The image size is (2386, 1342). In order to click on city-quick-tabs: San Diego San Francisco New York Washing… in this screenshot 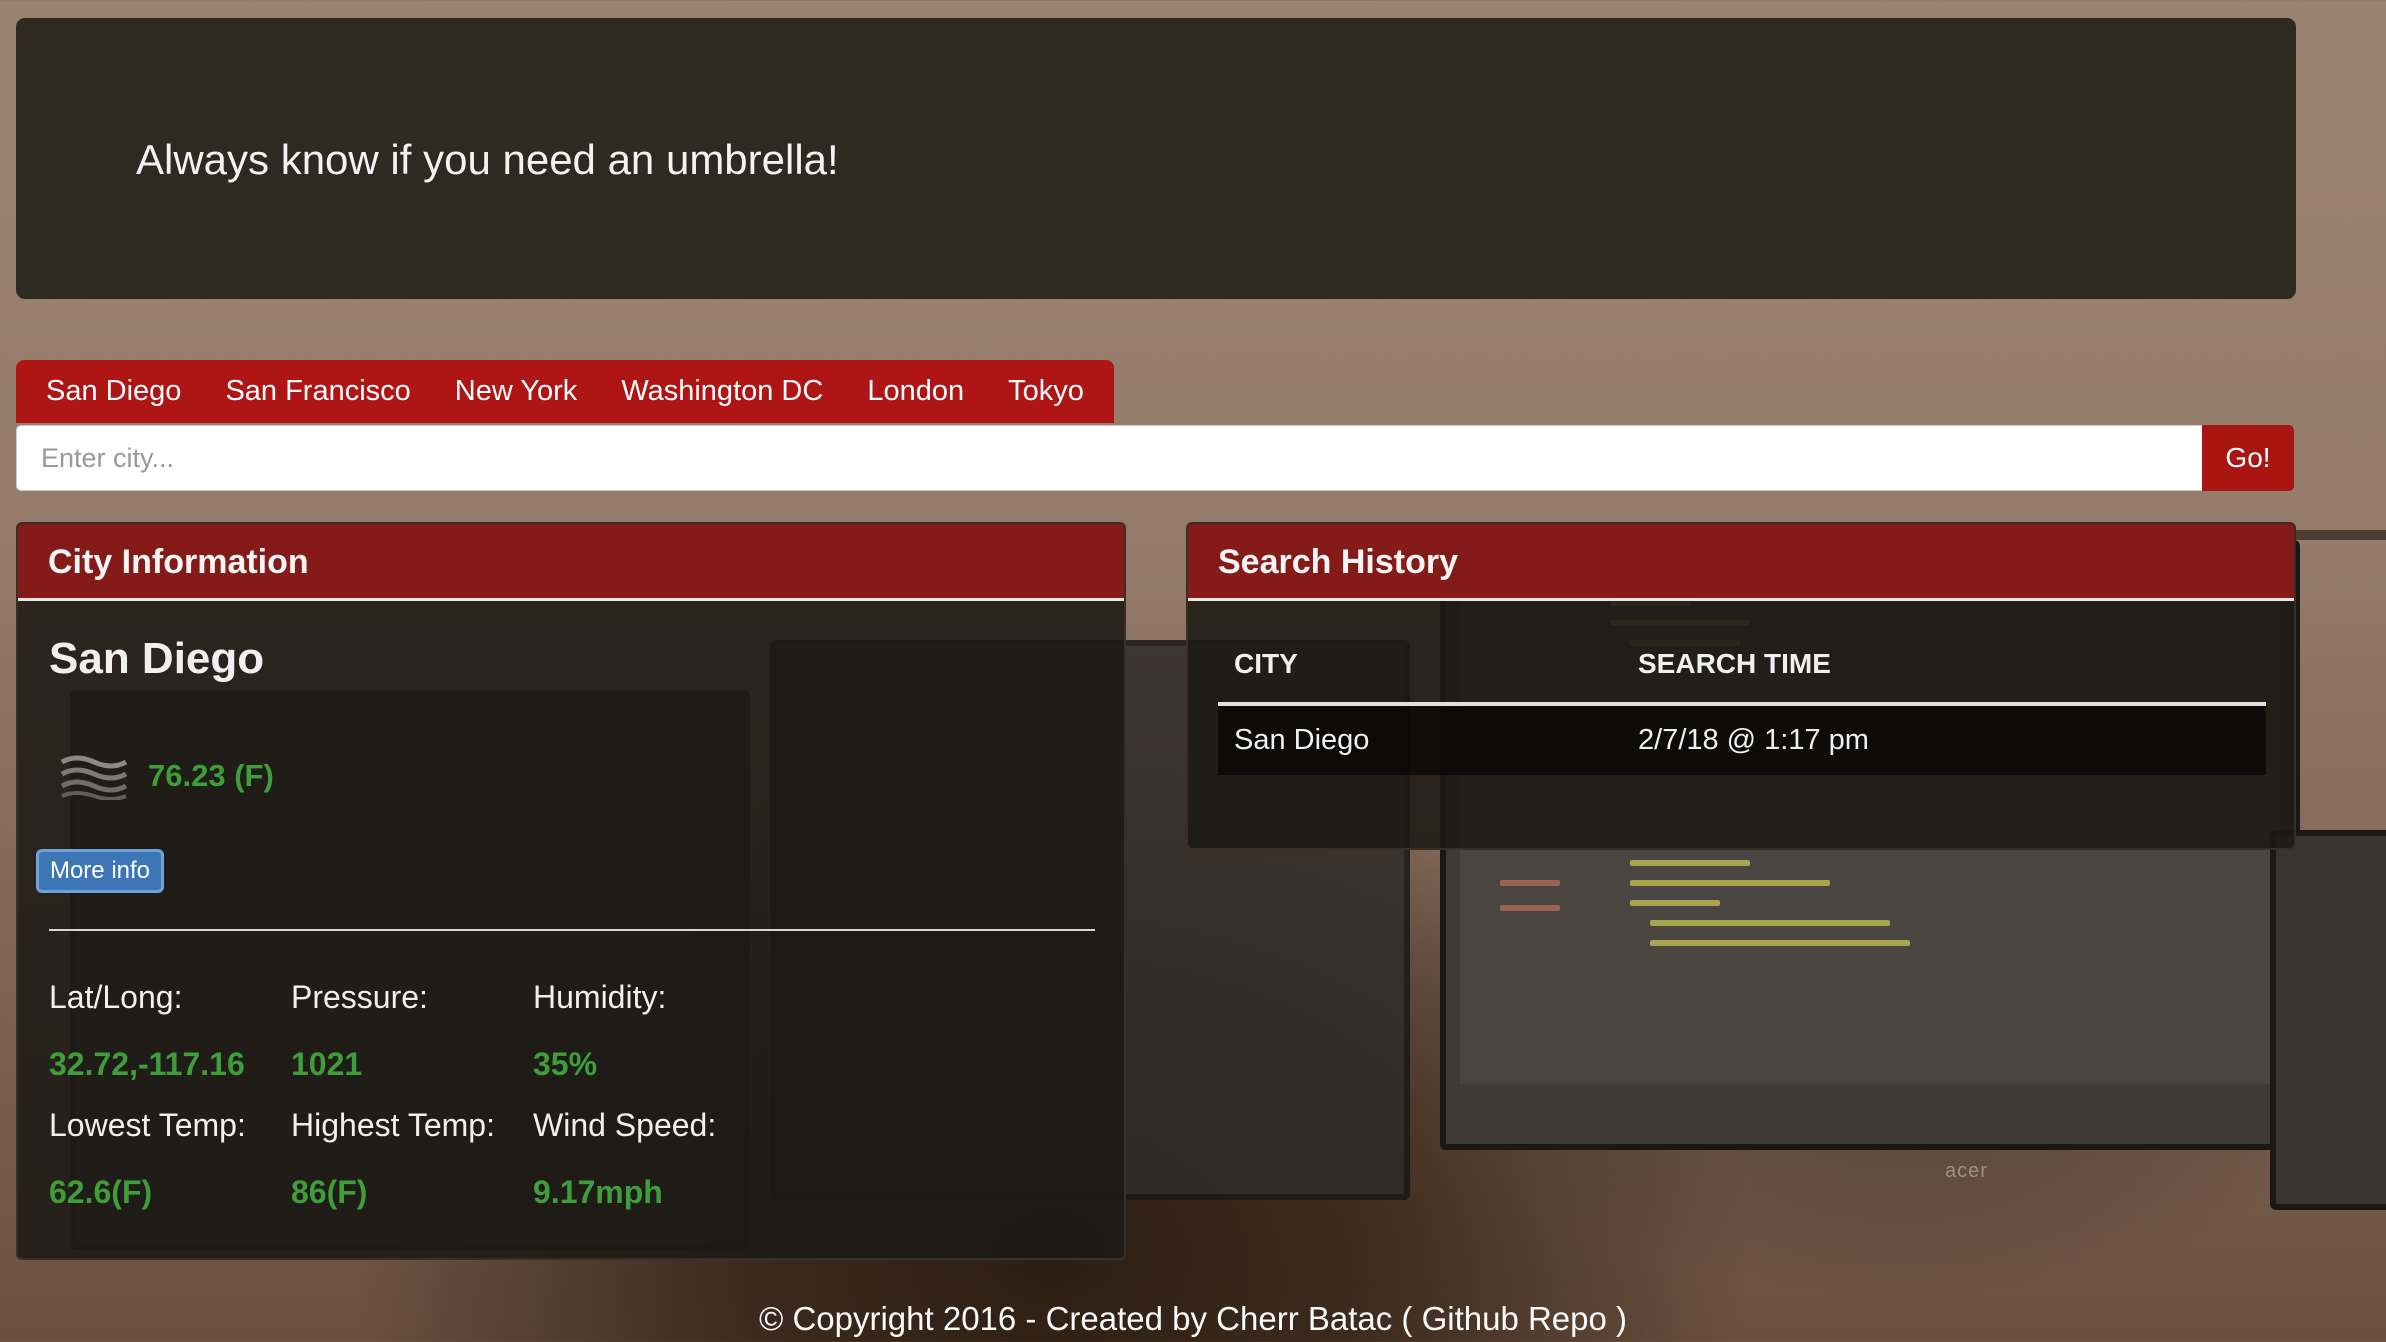, I will do `click(565, 391)`.